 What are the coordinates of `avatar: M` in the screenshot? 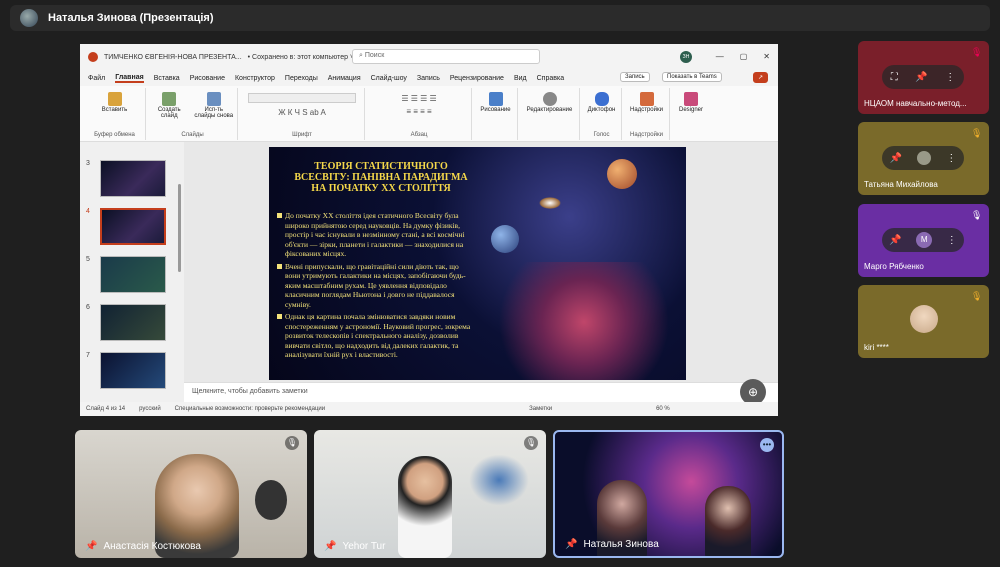 It's located at (924, 240).